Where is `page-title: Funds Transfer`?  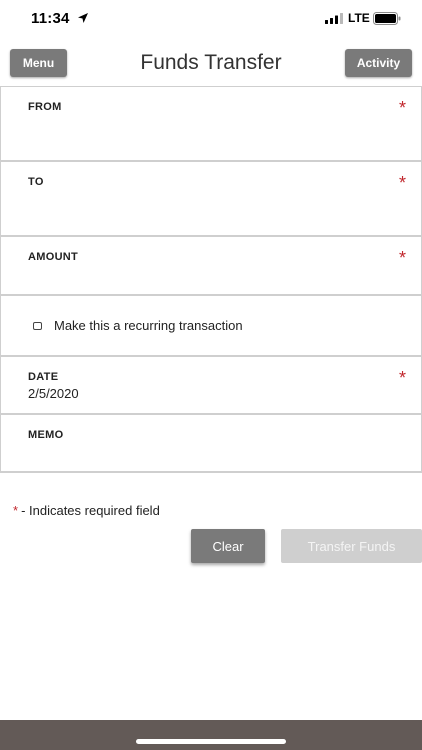
page-title: Funds Transfer is located at coordinates (211, 62).